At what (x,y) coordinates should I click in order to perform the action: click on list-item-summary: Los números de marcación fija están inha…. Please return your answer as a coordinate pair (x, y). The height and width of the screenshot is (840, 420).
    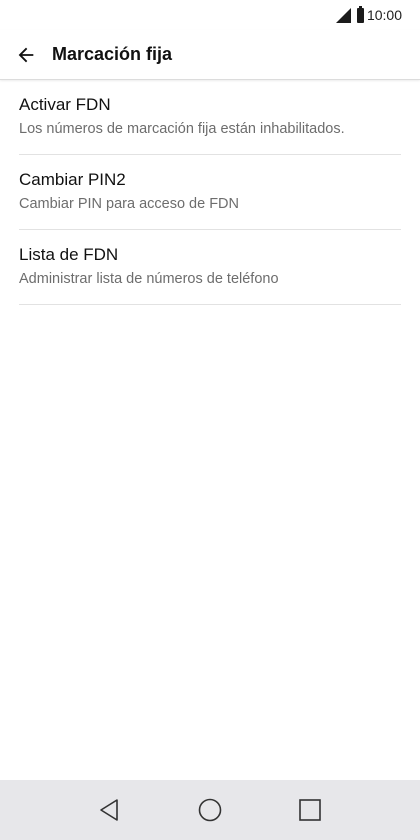
    Looking at the image, I should click on (182, 129).